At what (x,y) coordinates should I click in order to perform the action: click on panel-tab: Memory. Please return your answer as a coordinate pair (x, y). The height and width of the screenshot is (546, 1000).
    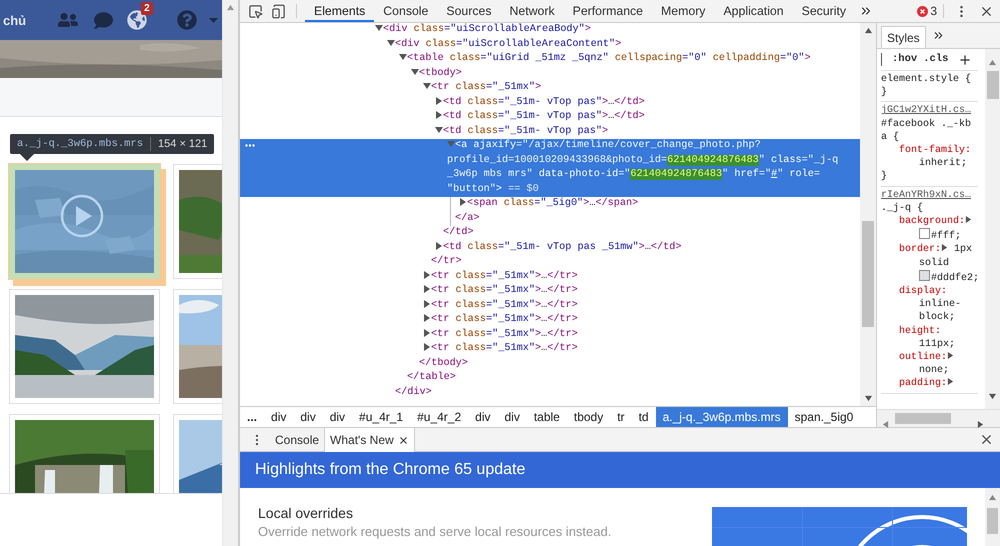
    Looking at the image, I should click on (683, 11).